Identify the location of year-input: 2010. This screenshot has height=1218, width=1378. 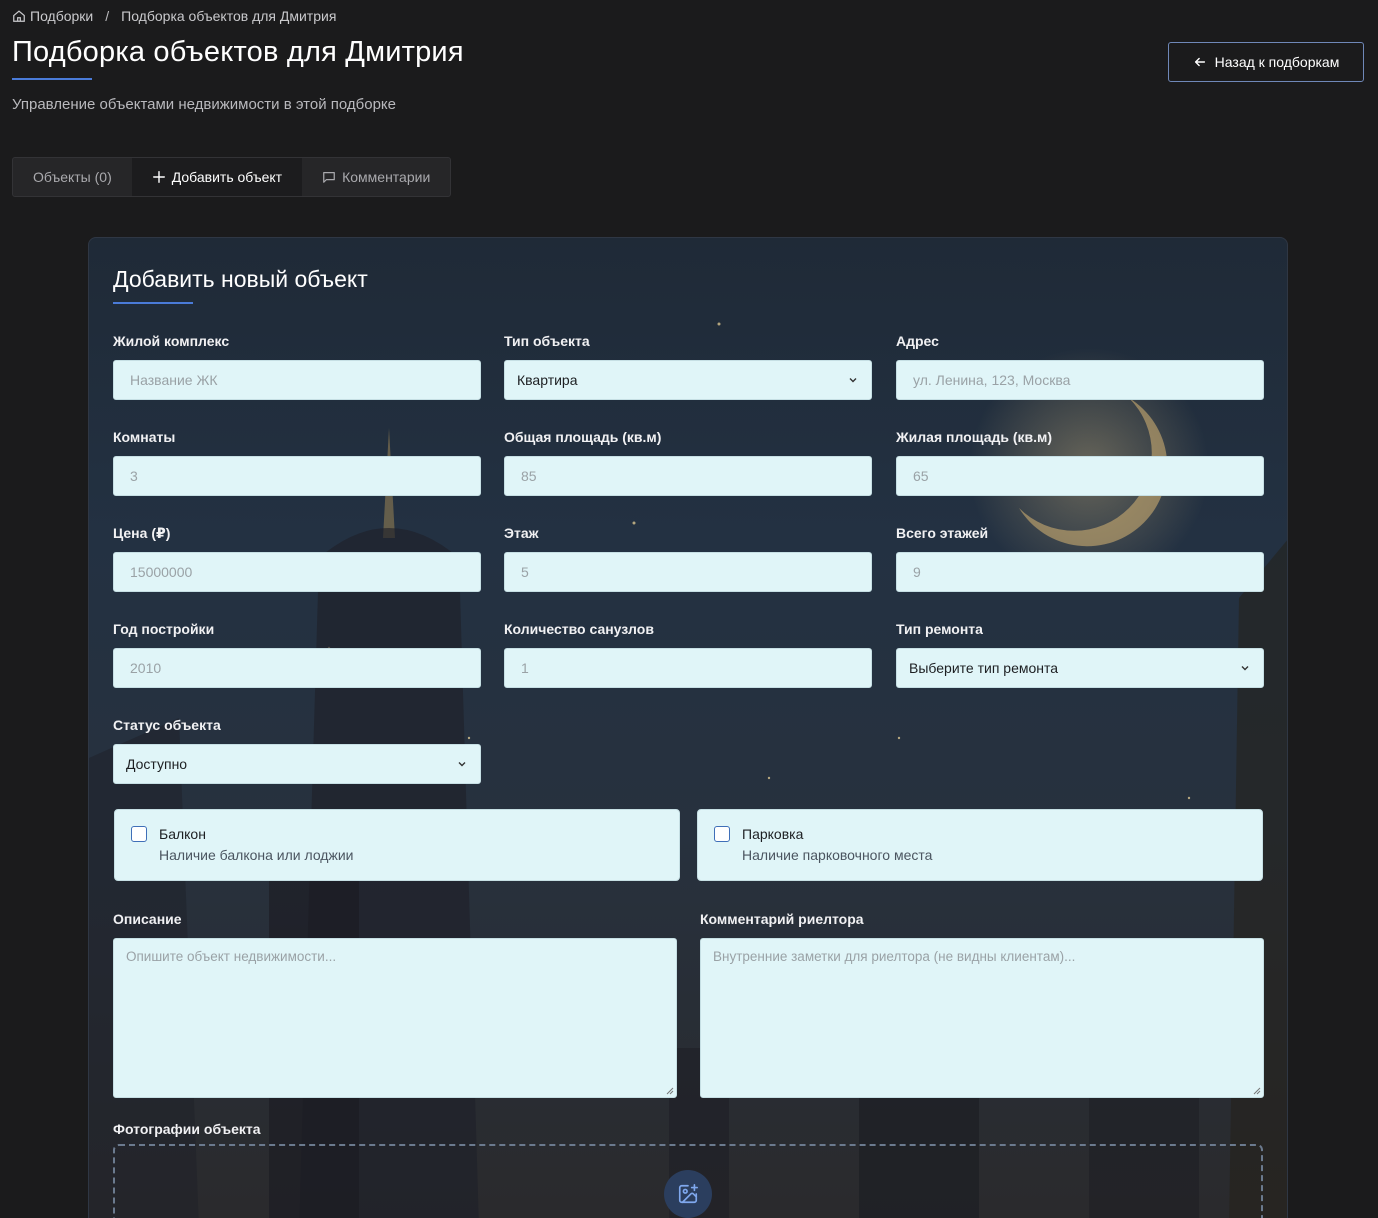
(297, 668).